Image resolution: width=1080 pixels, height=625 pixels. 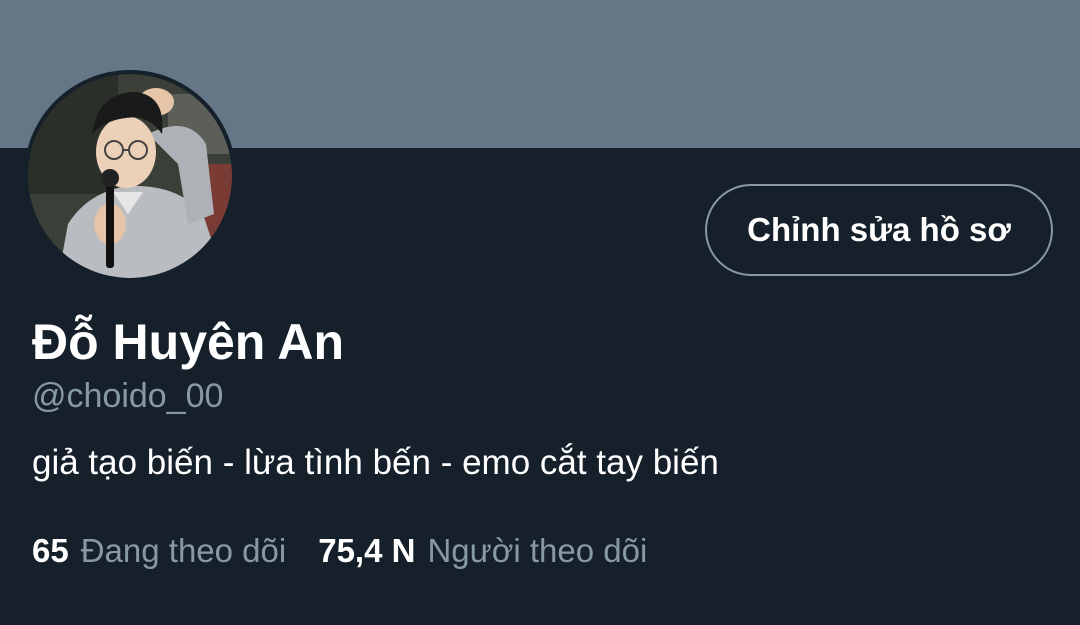 I want to click on following-count: 65, so click(x=50, y=550).